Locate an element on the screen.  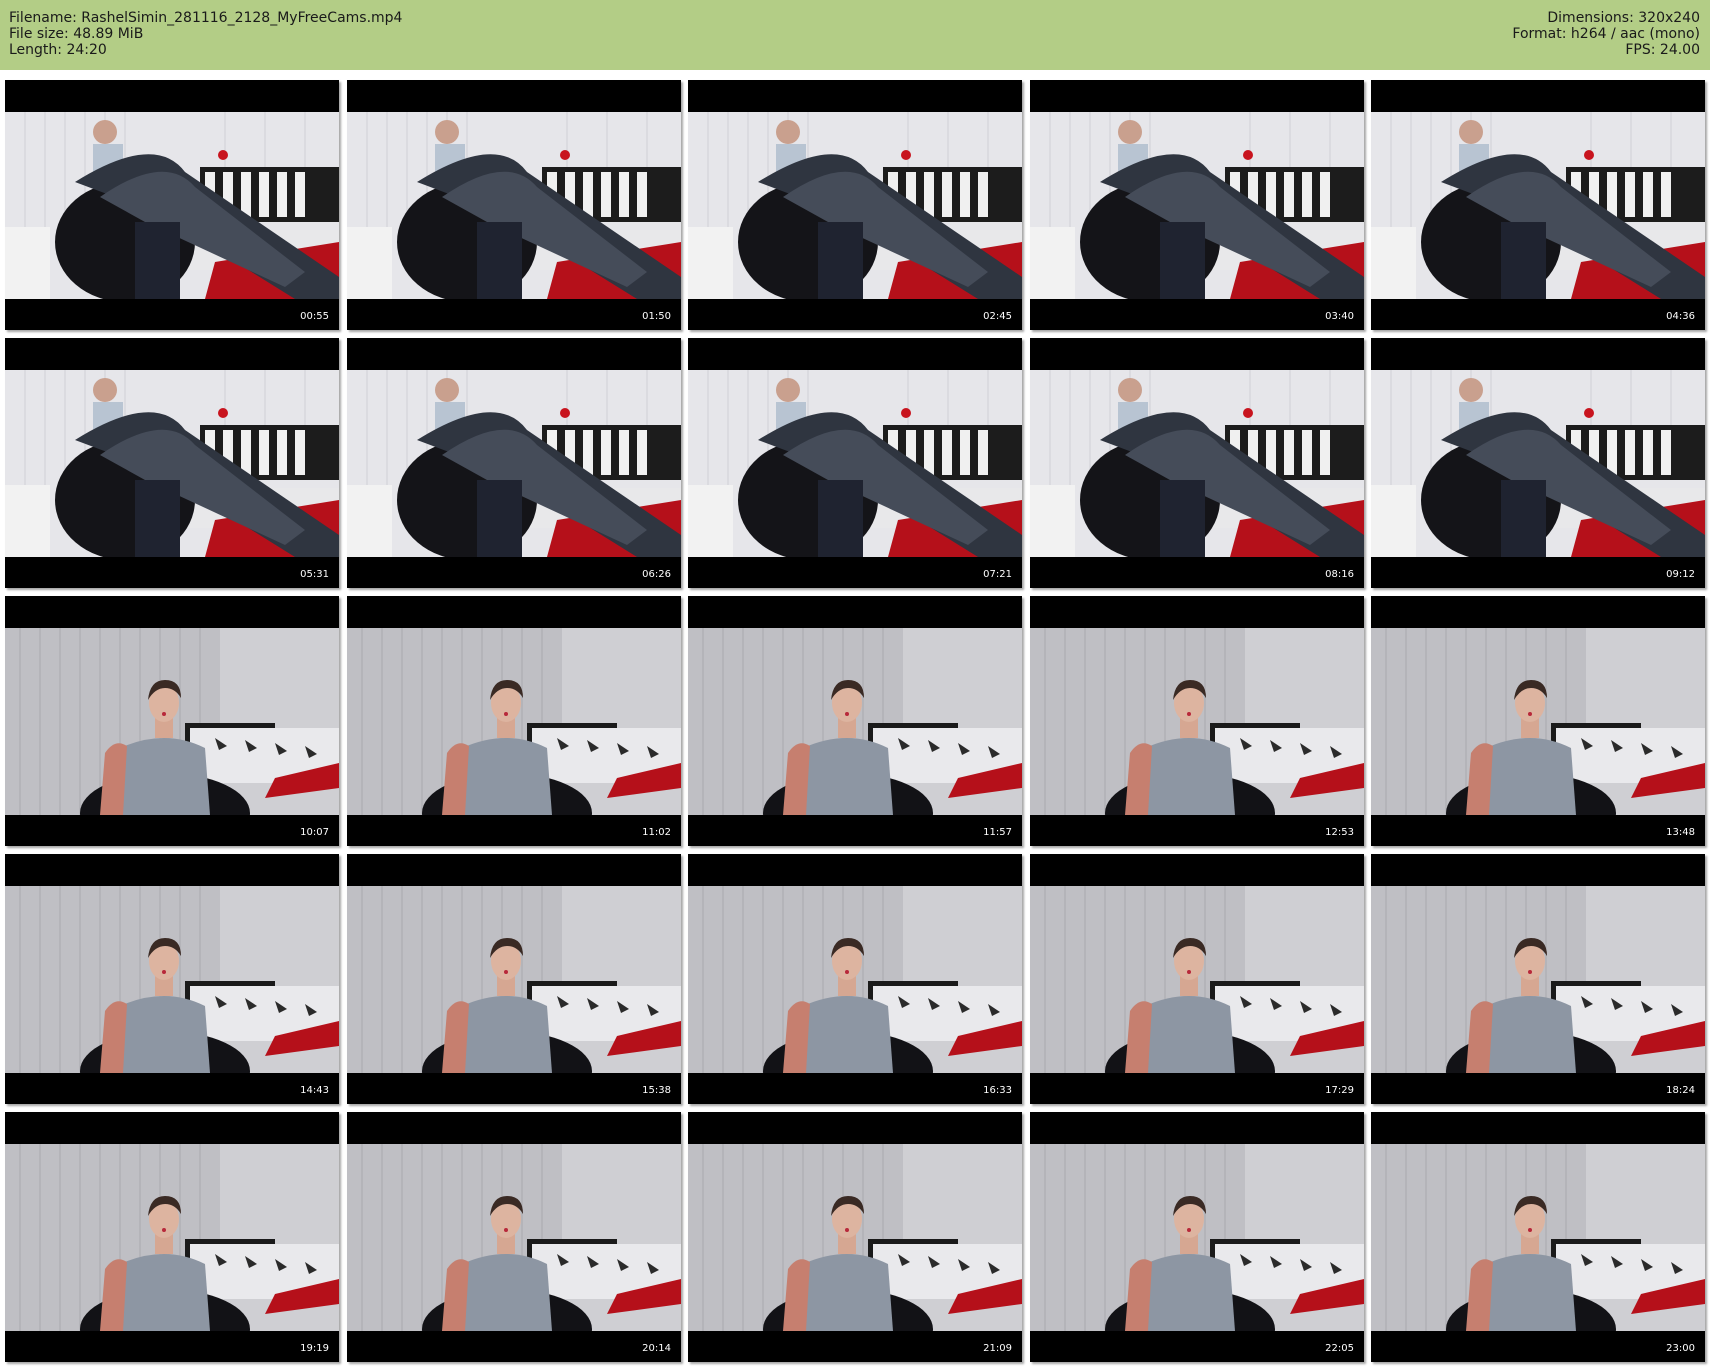
thumbnail-timestamp: 00:55 is located at coordinates (314, 316).